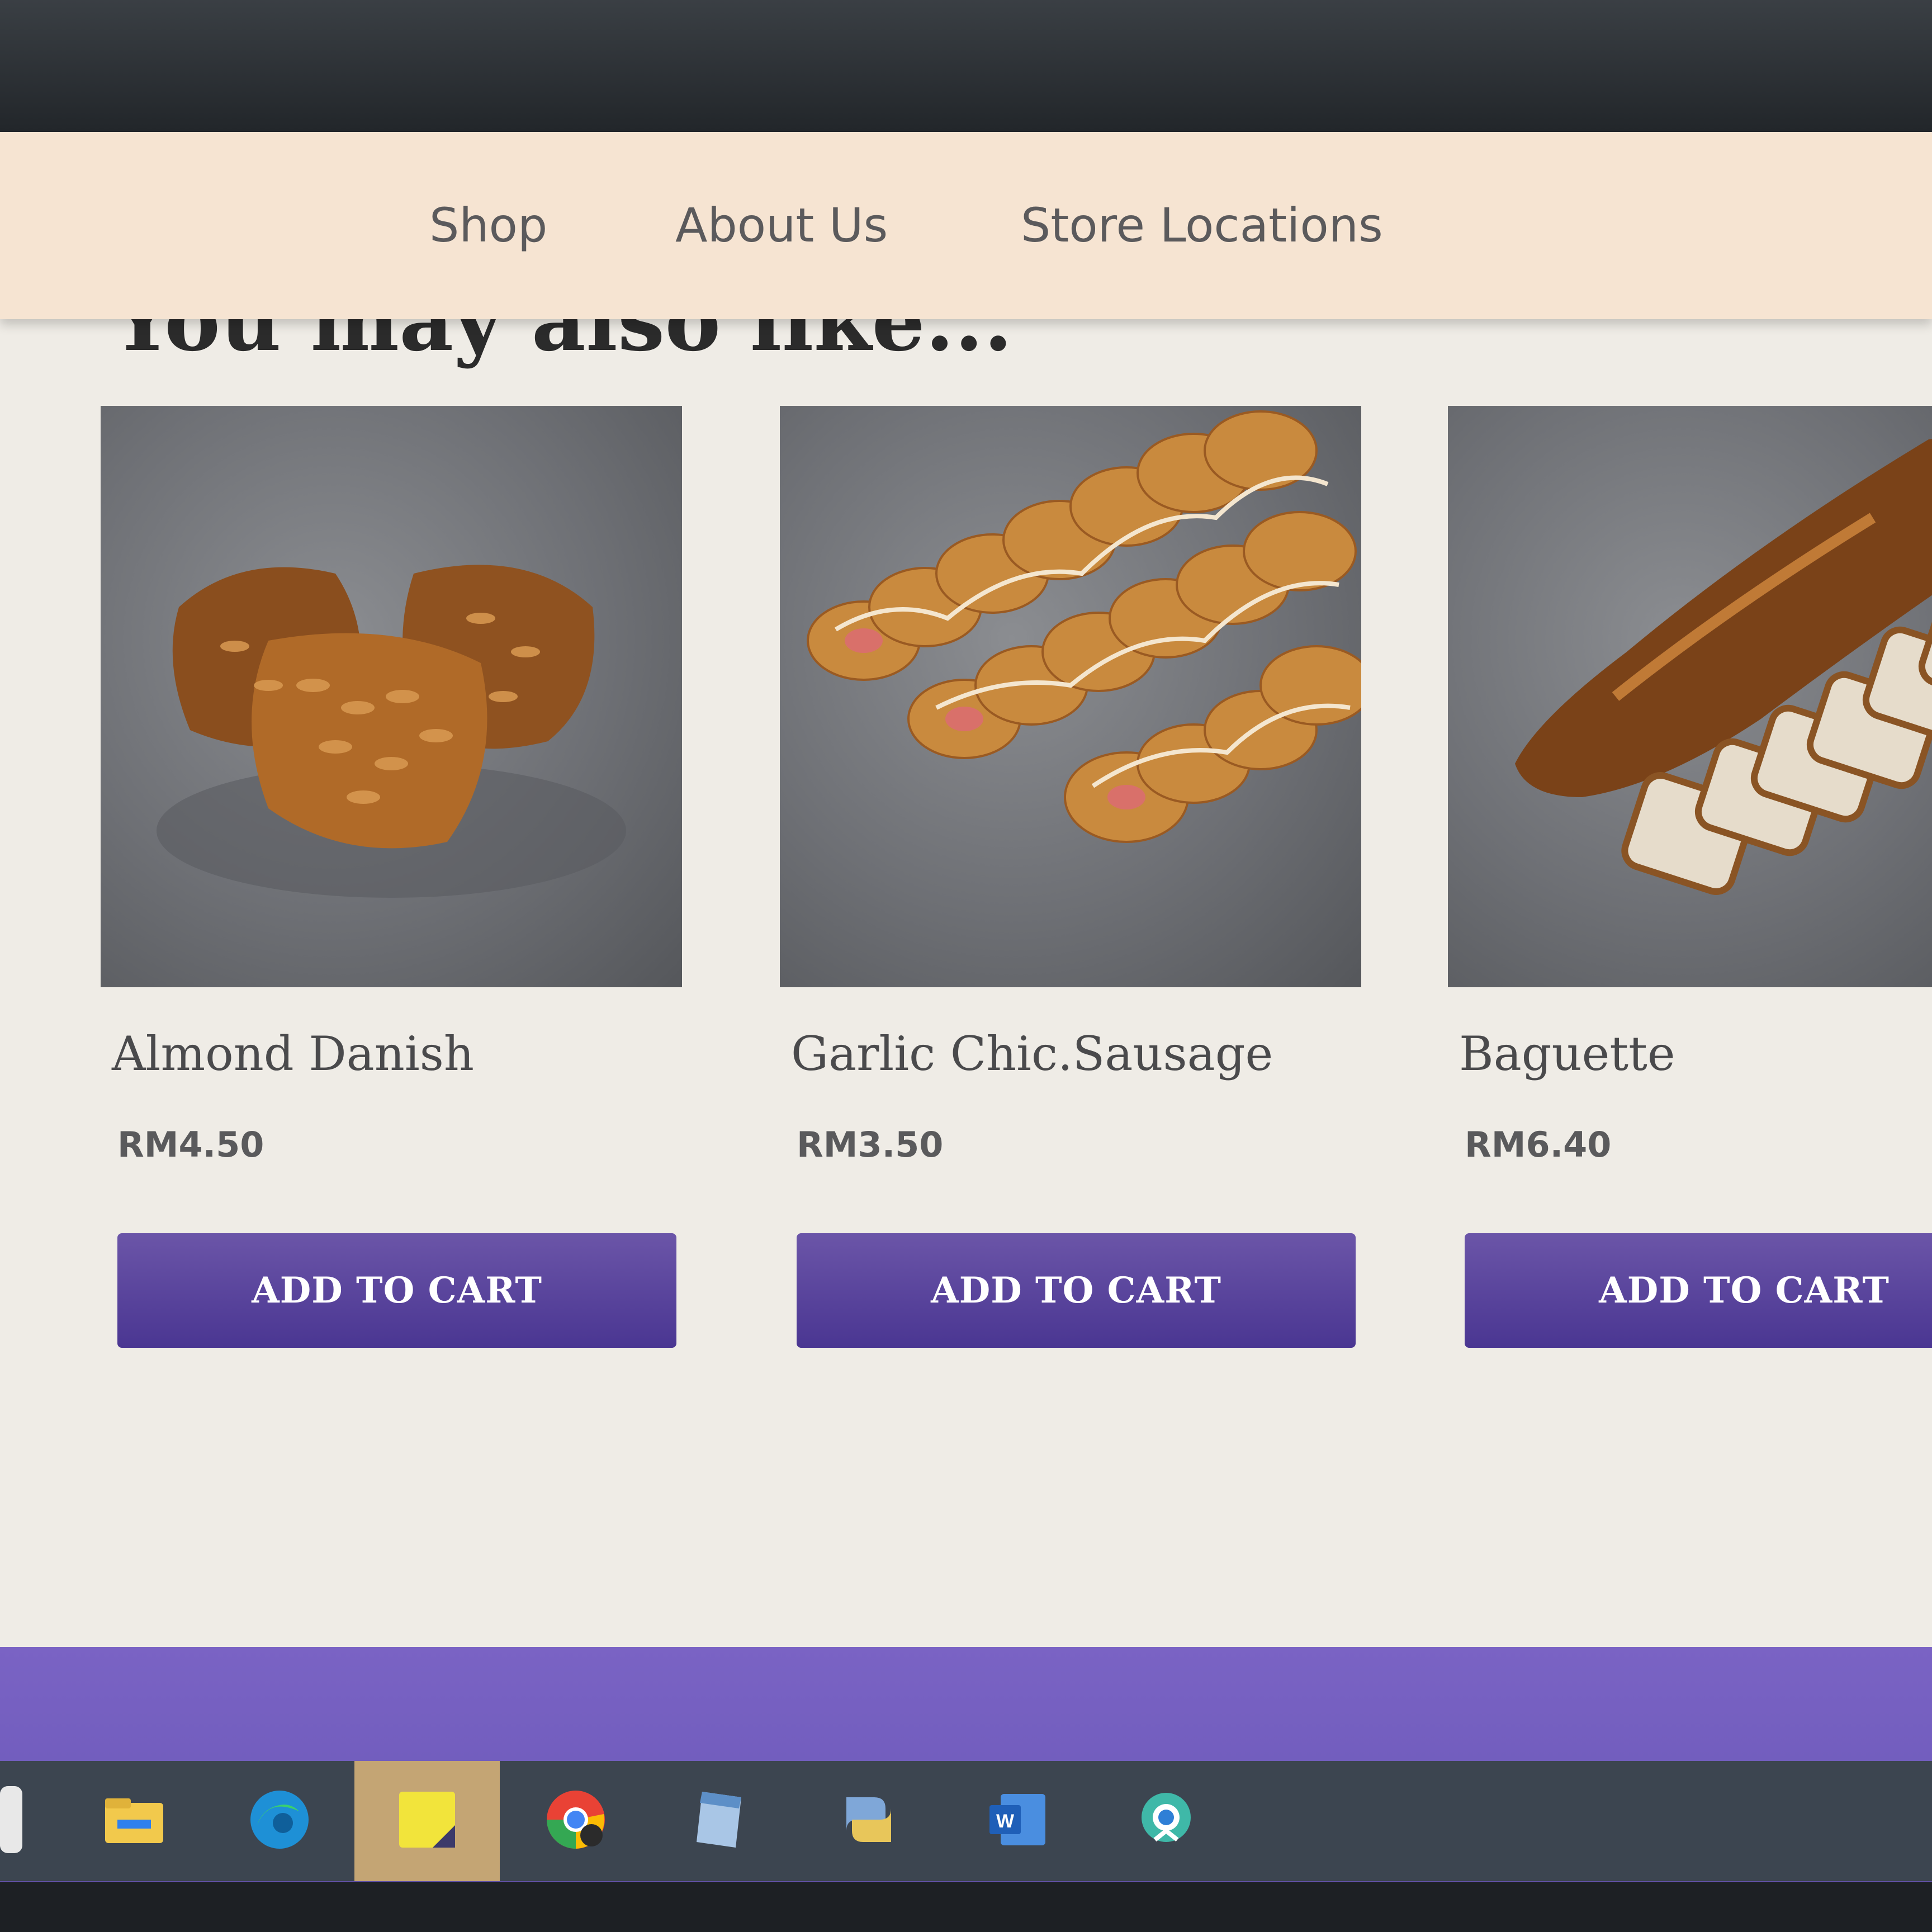  I want to click on word-icon: W, so click(1018, 1819).